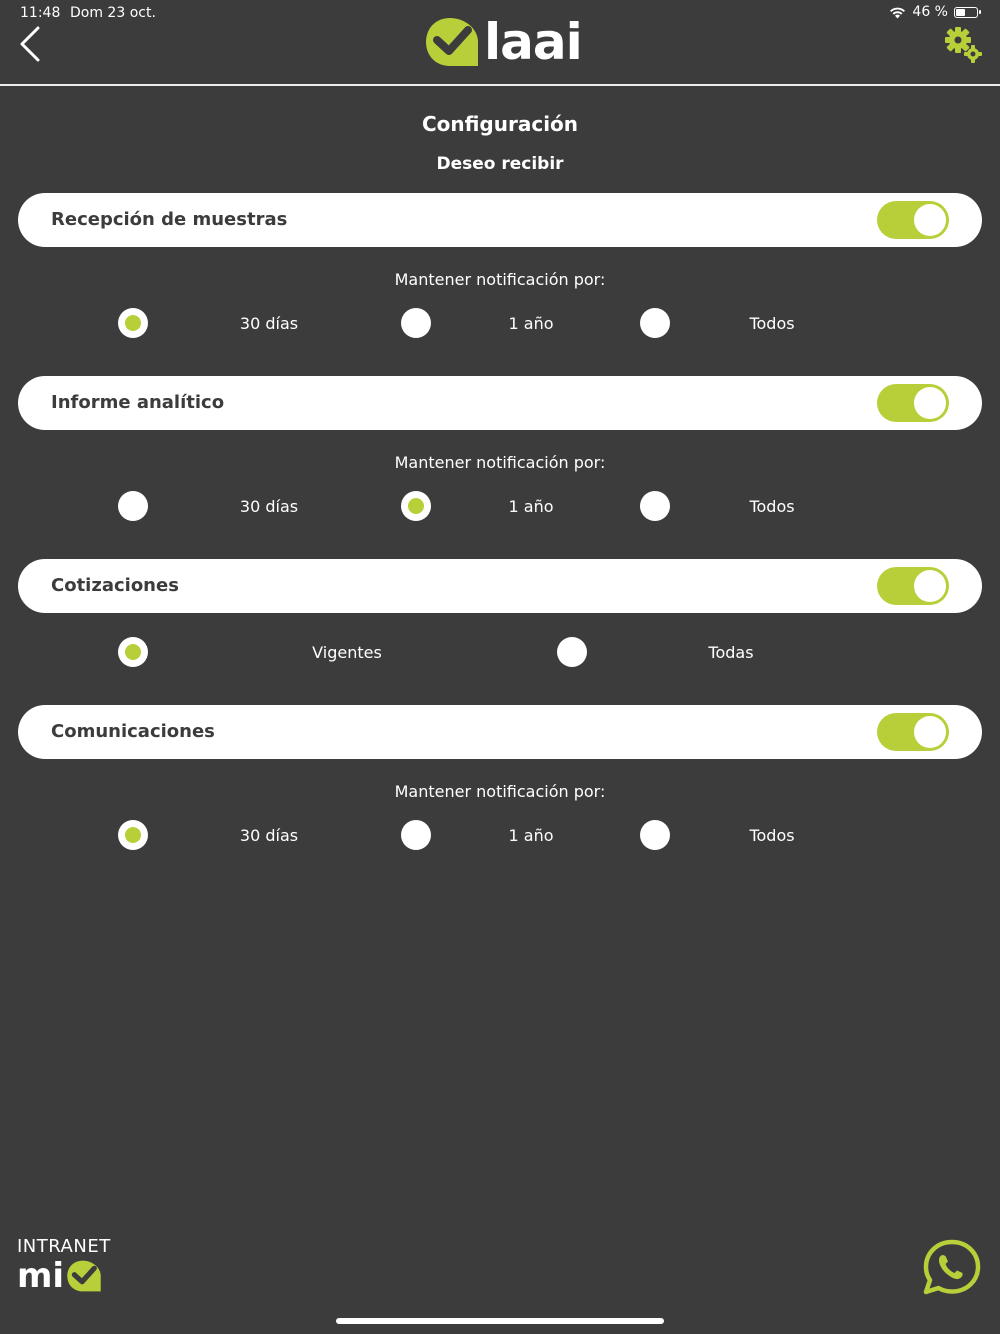  I want to click on analytical-report-toggle, so click(913, 403).